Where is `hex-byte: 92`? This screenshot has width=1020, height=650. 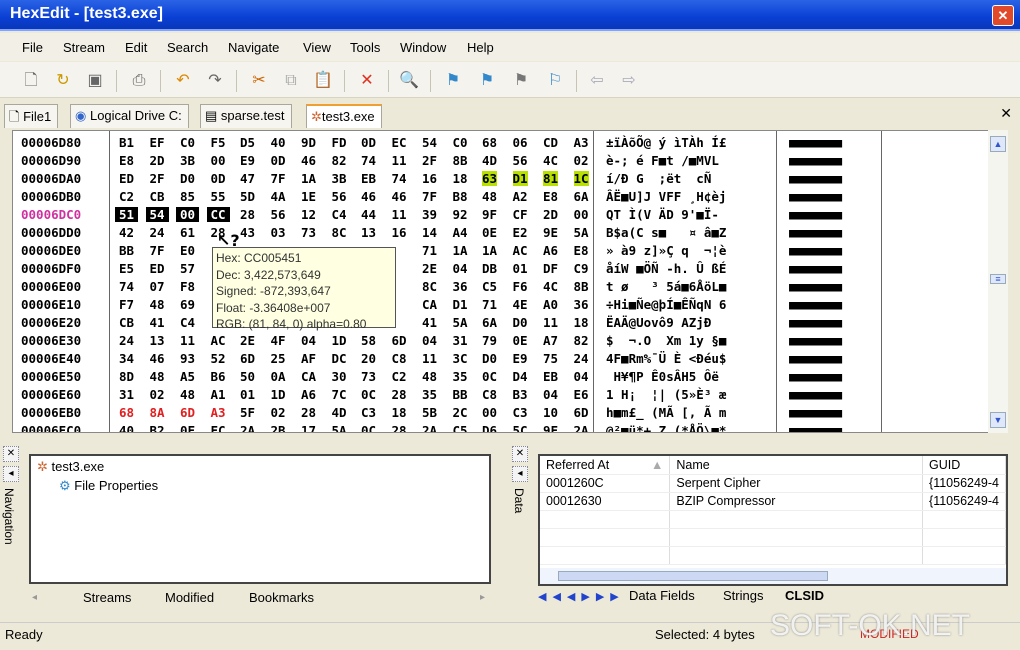
hex-byte: 92 is located at coordinates (460, 214).